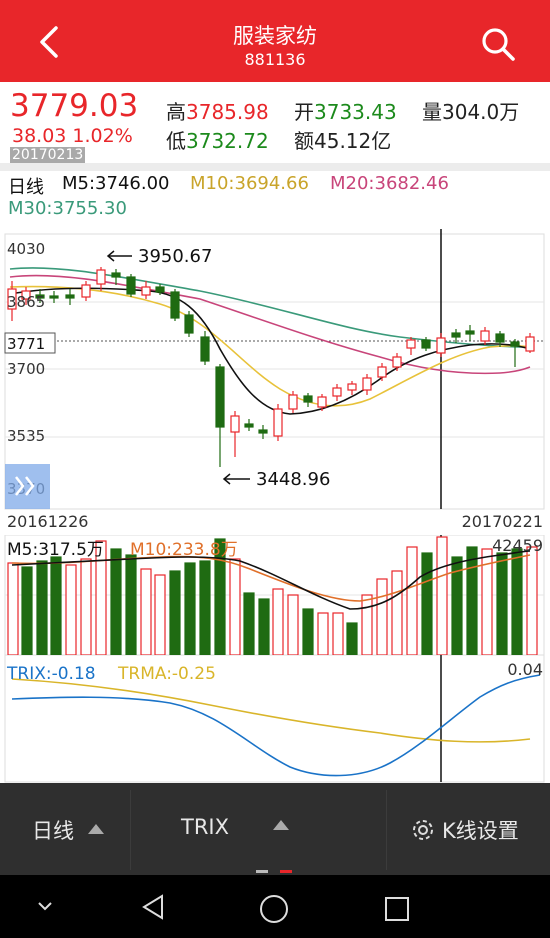  I want to click on y-tick: 3535, so click(26, 436).